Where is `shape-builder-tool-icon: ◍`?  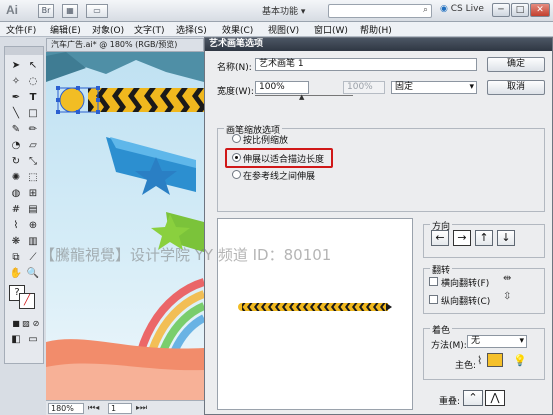 shape-builder-tool-icon: ◍ is located at coordinates (16, 194).